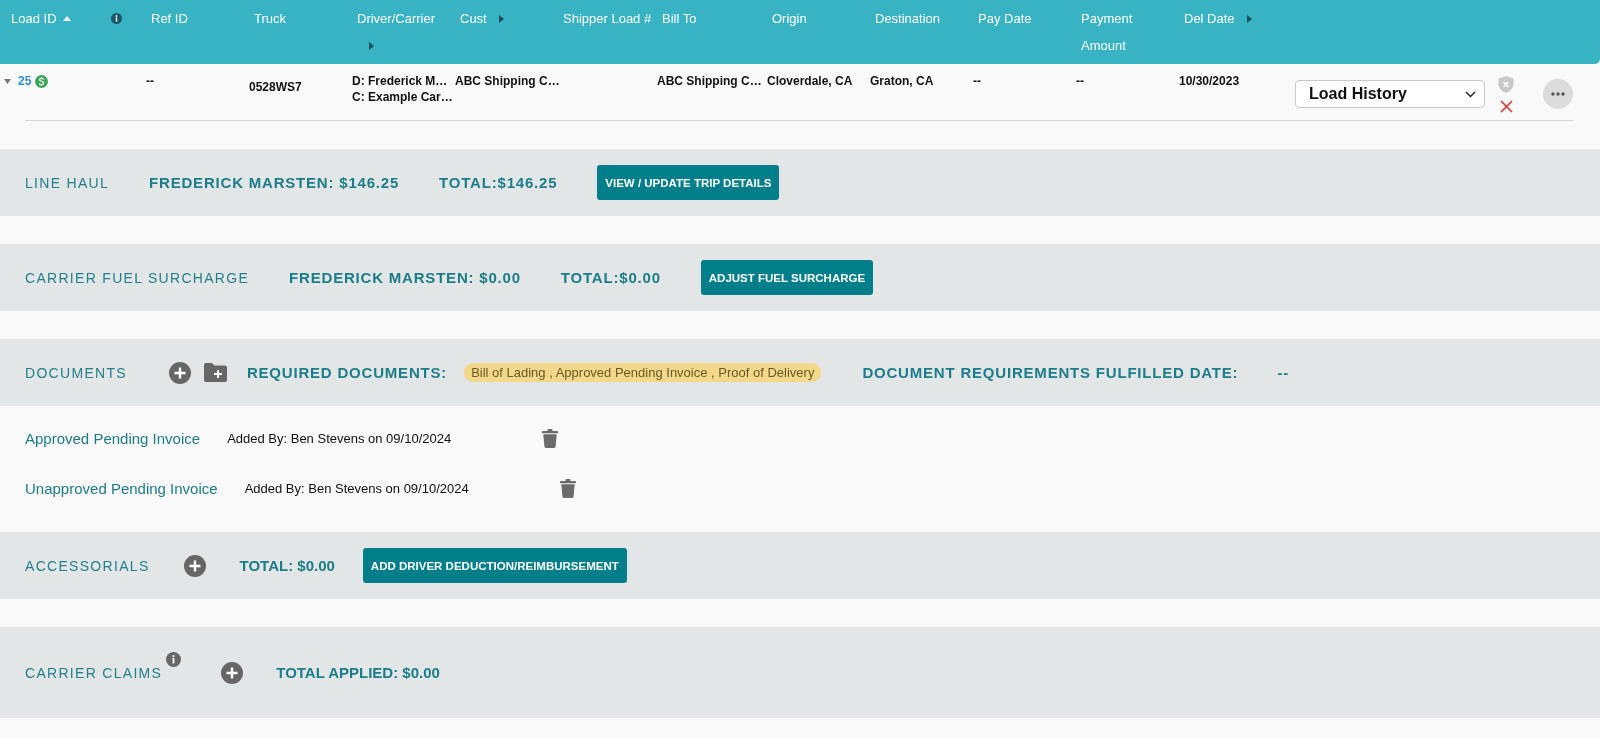 The width and height of the screenshot is (1600, 739). I want to click on section-title: CARRIER CLAIMS, so click(94, 672).